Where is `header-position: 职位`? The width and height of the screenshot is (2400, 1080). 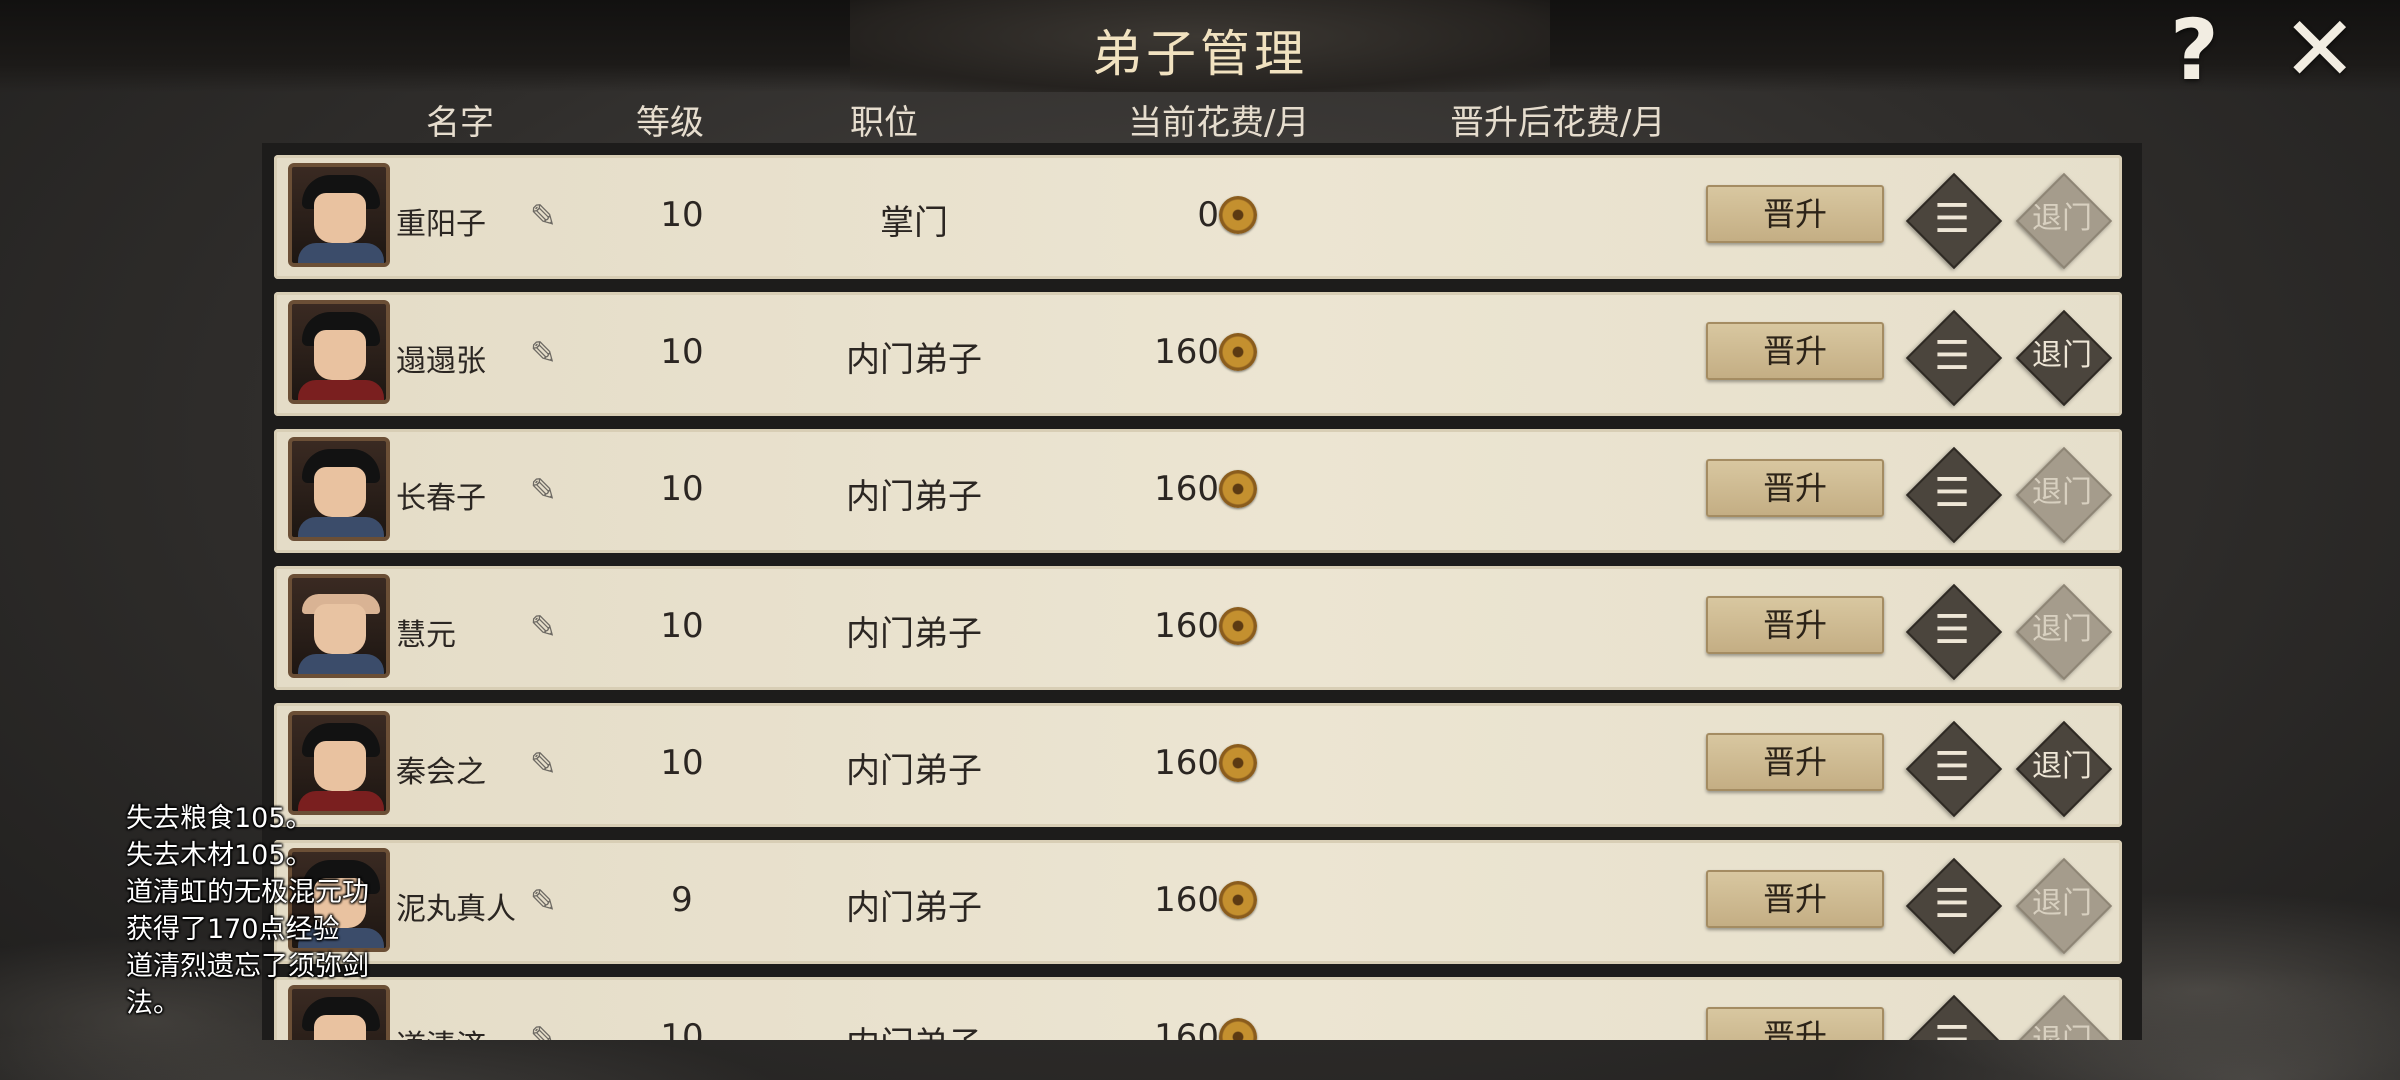 header-position: 职位 is located at coordinates (884, 123).